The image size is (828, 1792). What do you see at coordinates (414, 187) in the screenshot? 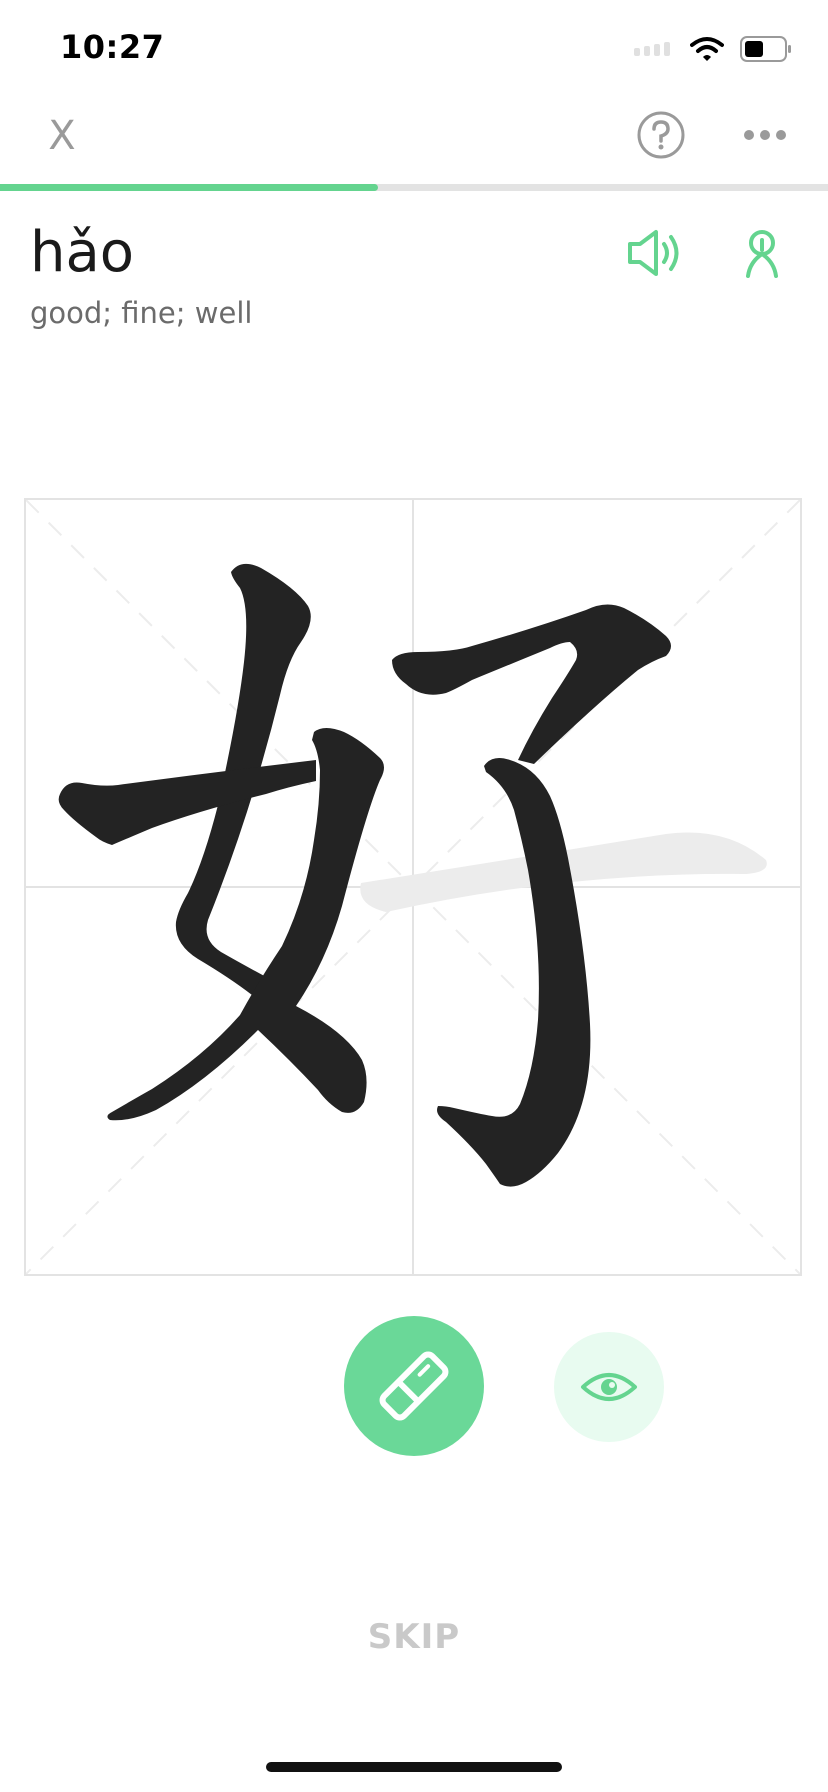
I see `lesson-progress-bar` at bounding box center [414, 187].